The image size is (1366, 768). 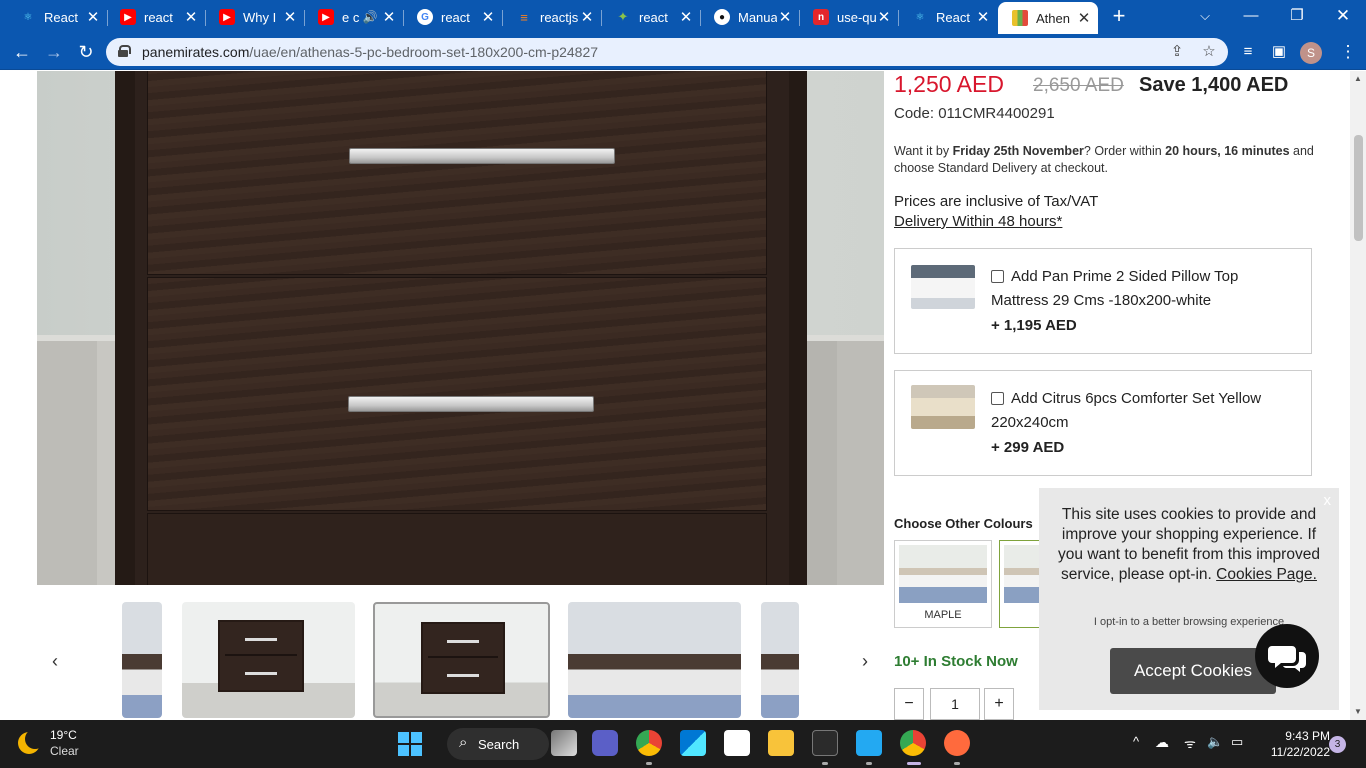 I want to click on teams-chat-icon, so click(x=605, y=743).